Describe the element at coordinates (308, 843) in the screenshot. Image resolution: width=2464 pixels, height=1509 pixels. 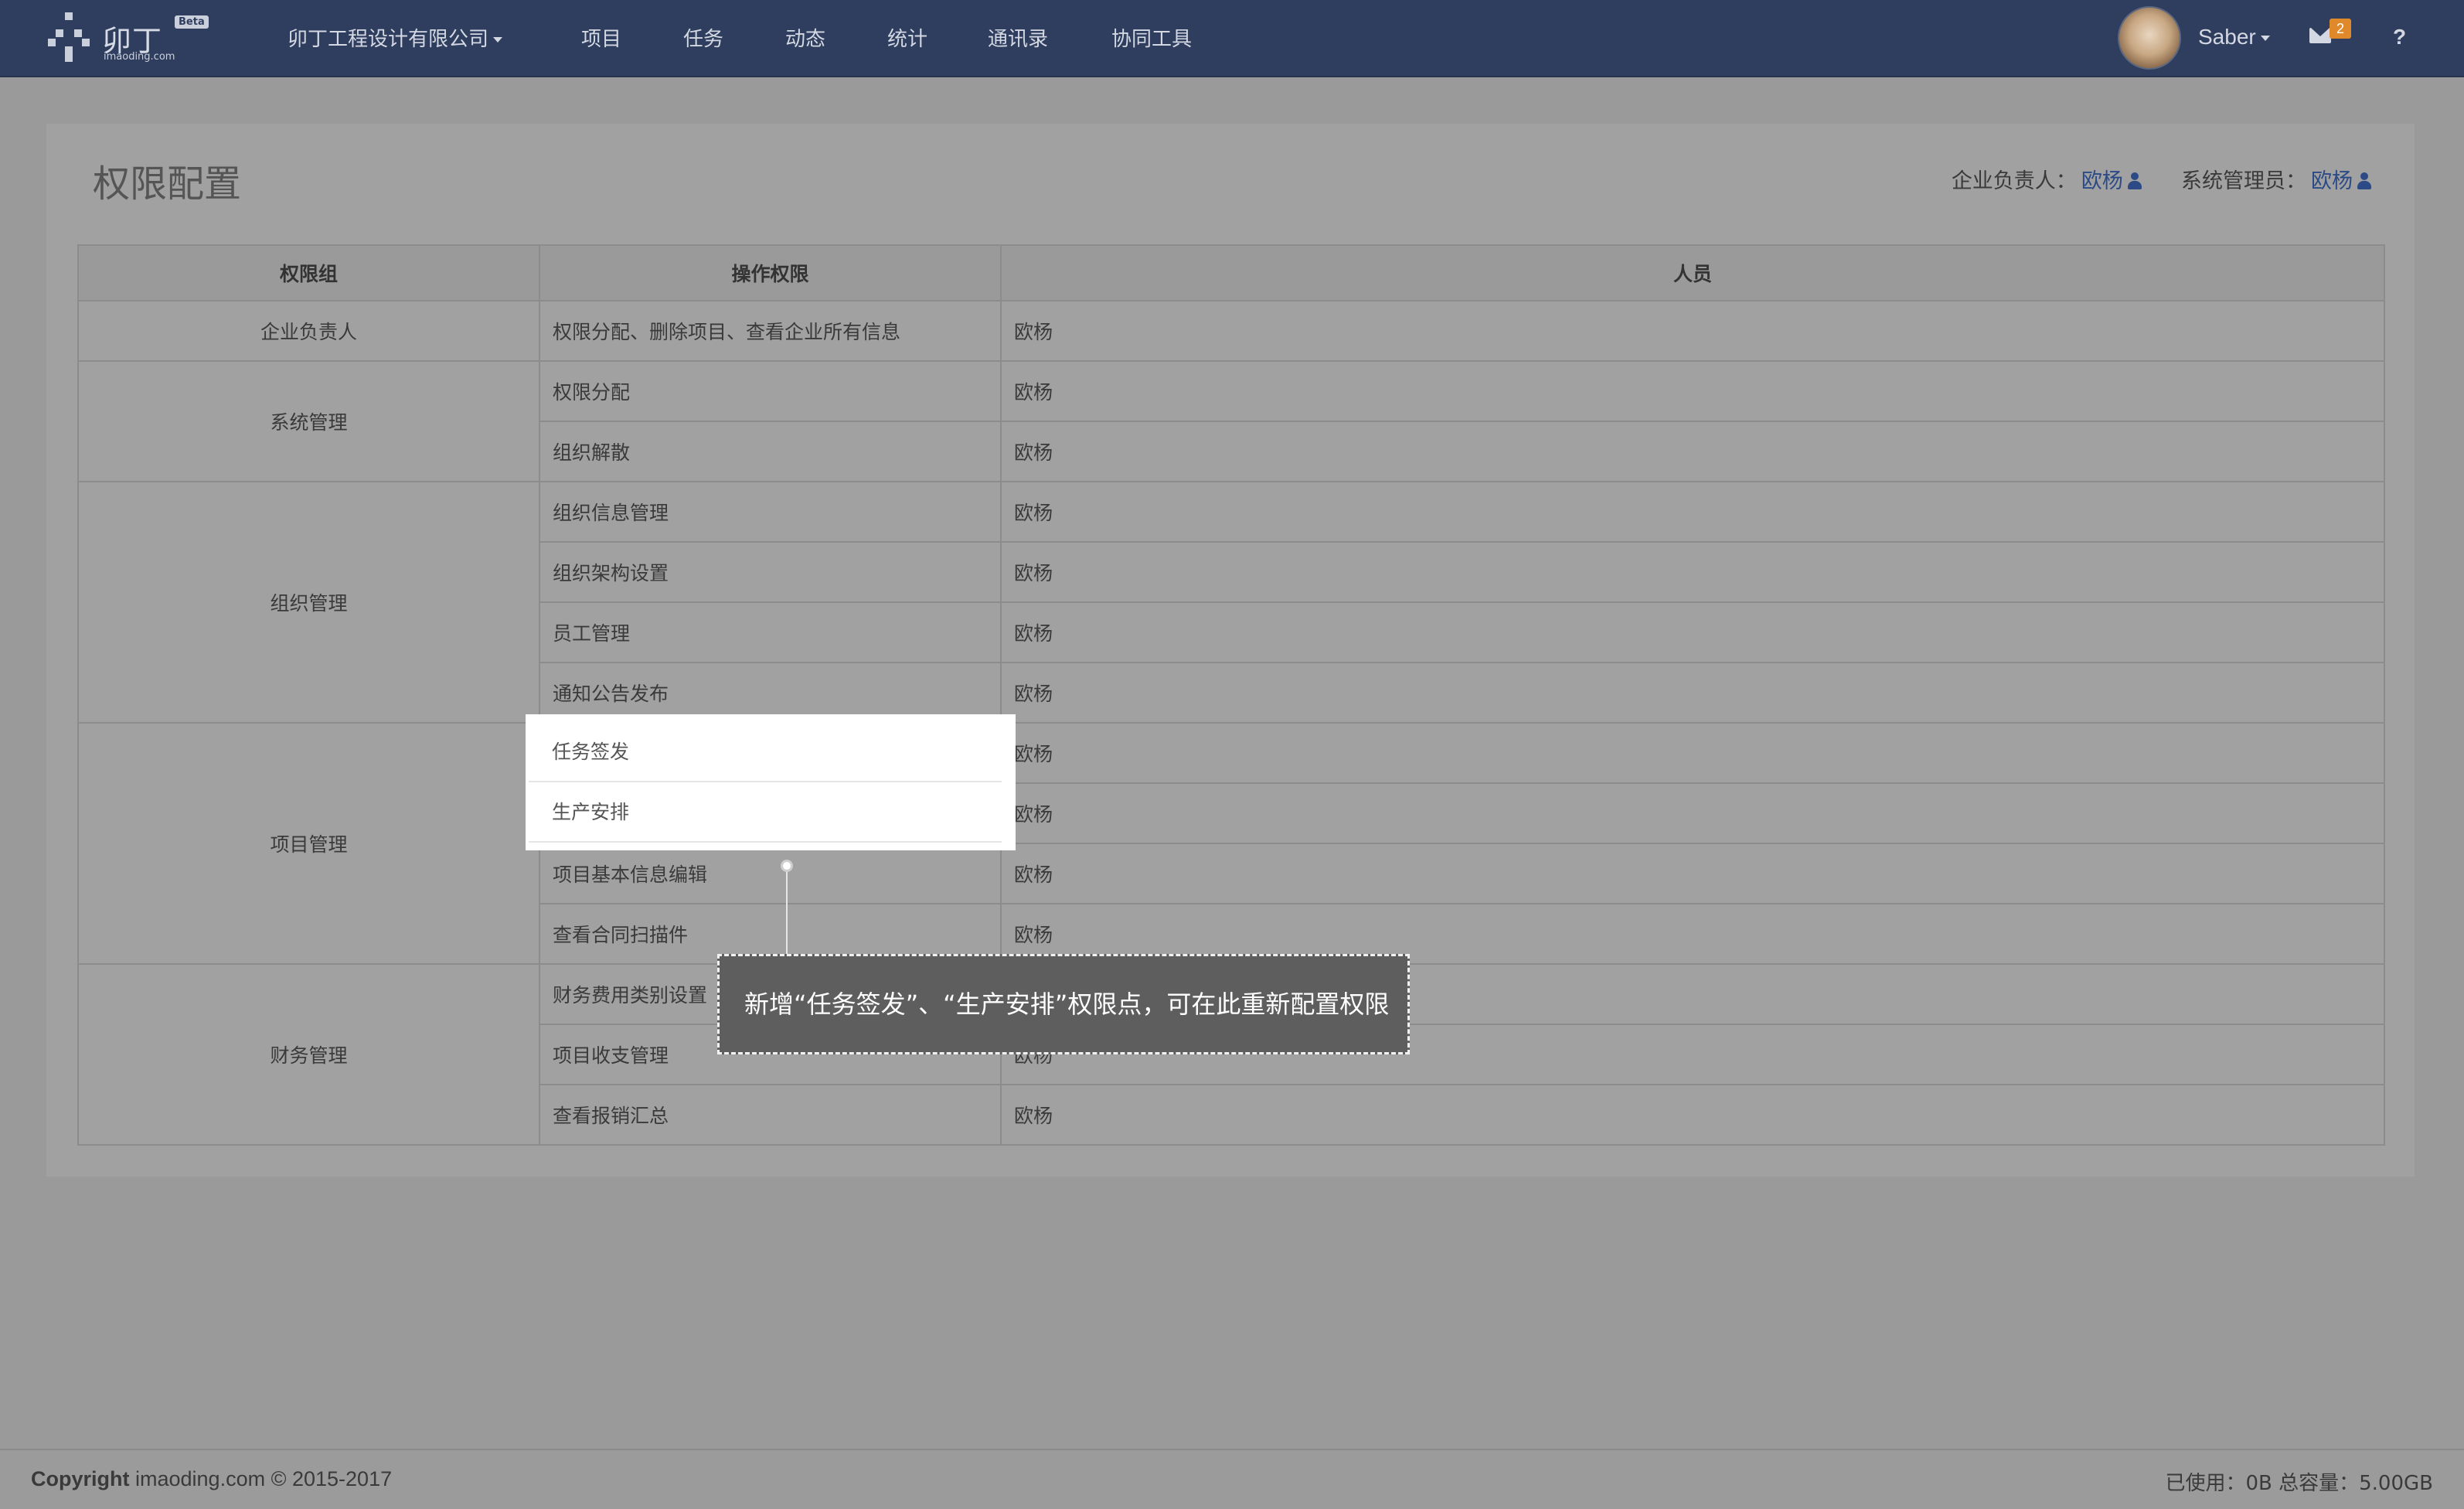
I see `permission-group-cell: 项目管理` at that location.